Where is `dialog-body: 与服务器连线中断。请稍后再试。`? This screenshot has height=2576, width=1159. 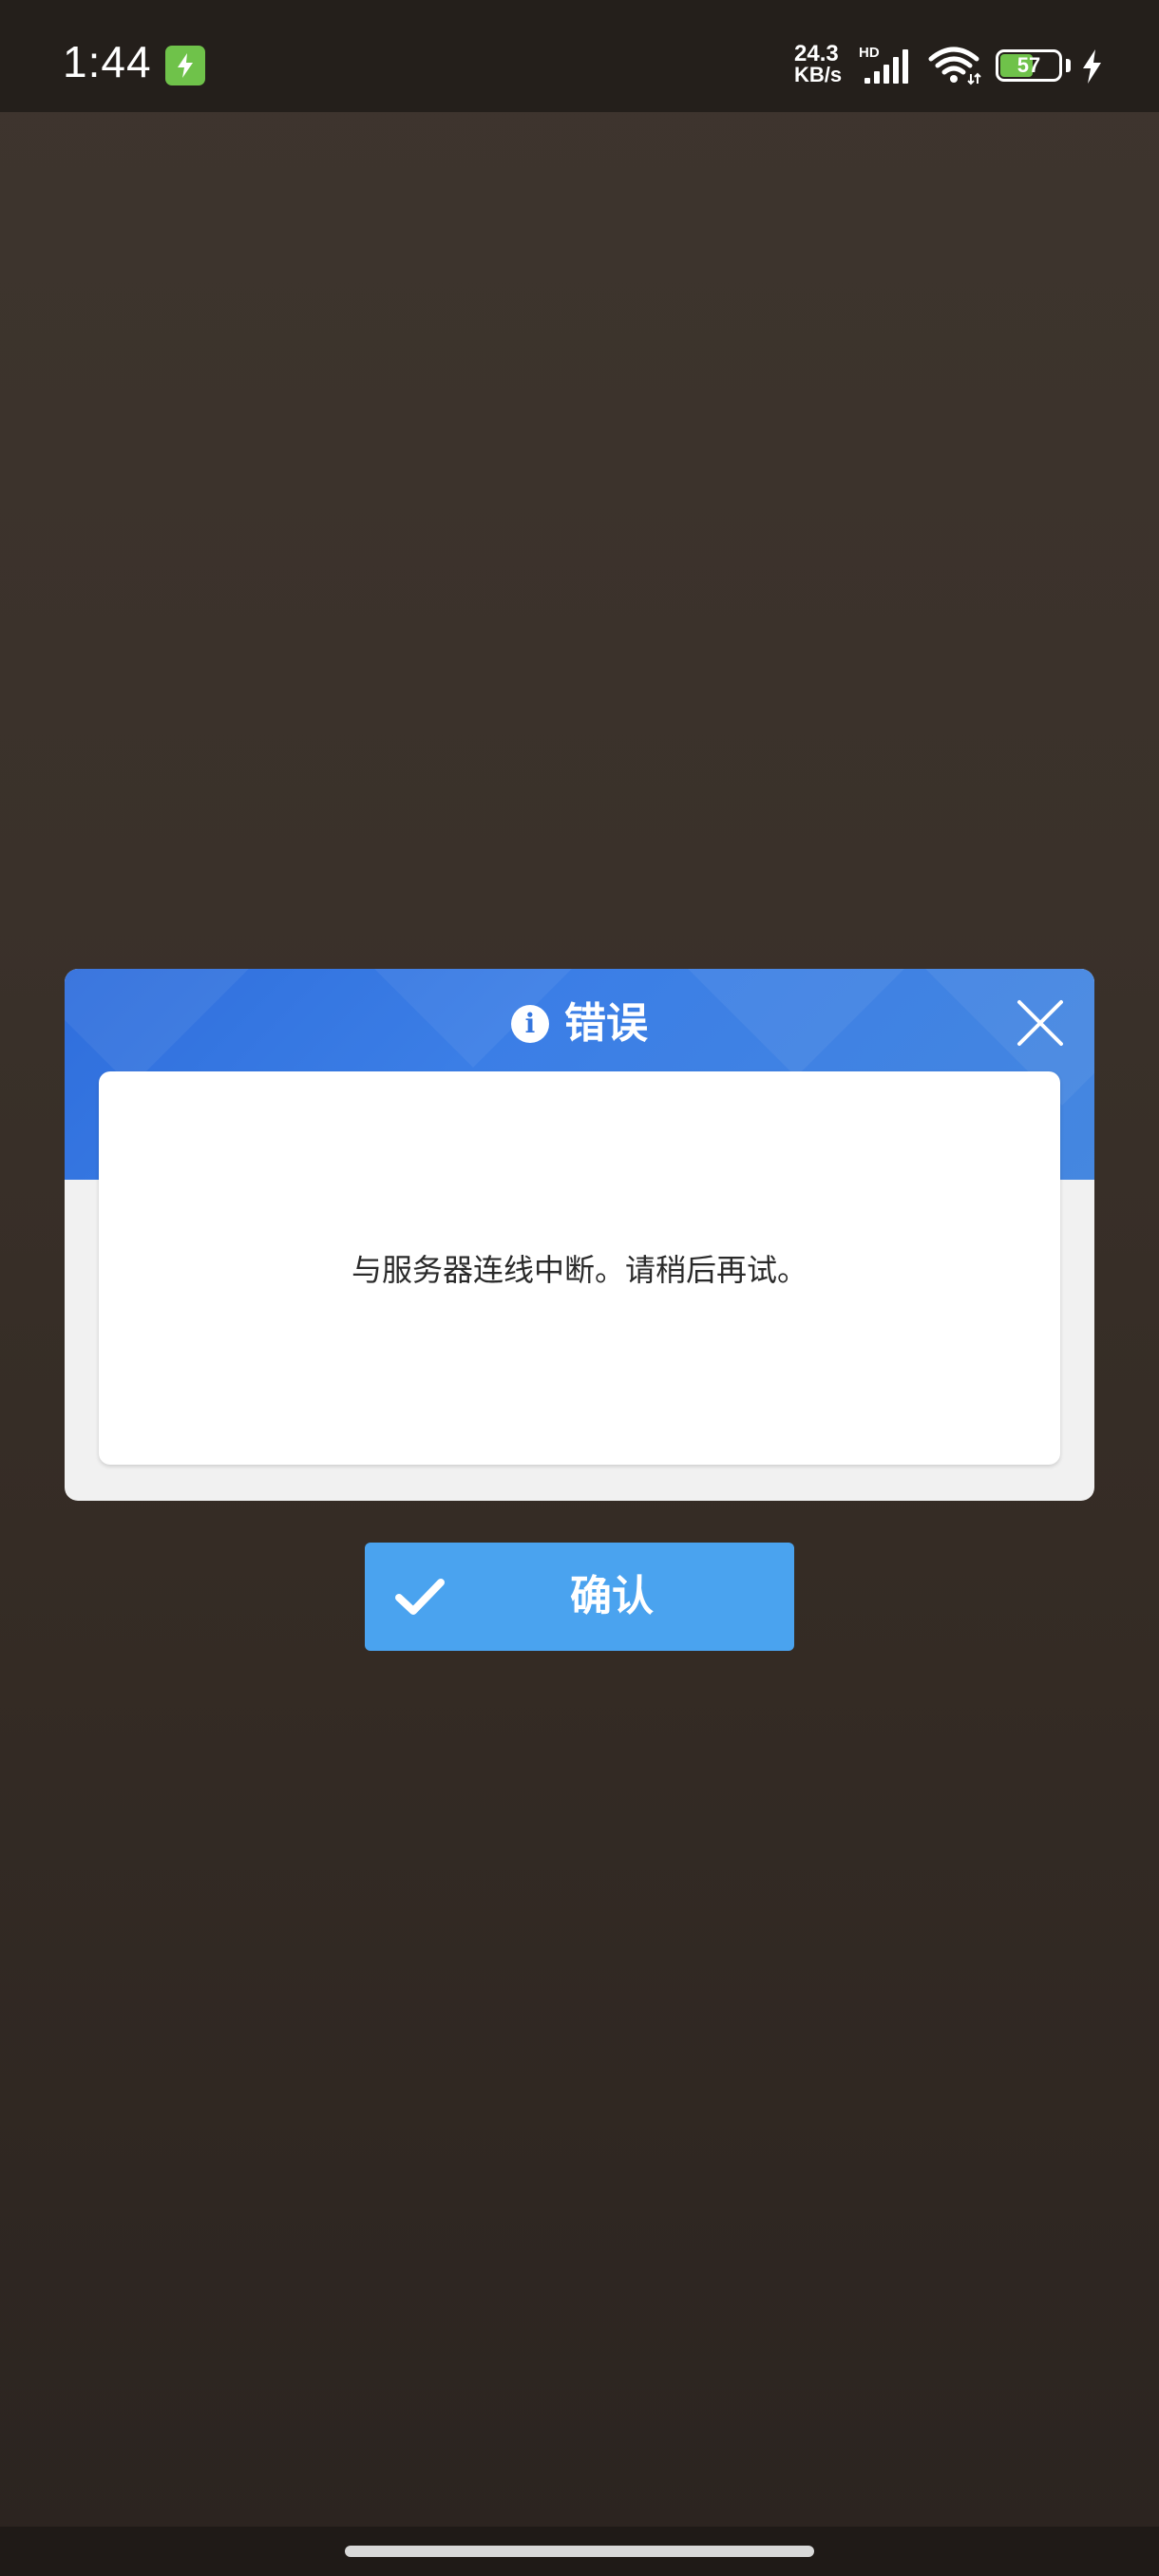
dialog-body: 与服务器连线中断。请稍后再试。 is located at coordinates (579, 1268).